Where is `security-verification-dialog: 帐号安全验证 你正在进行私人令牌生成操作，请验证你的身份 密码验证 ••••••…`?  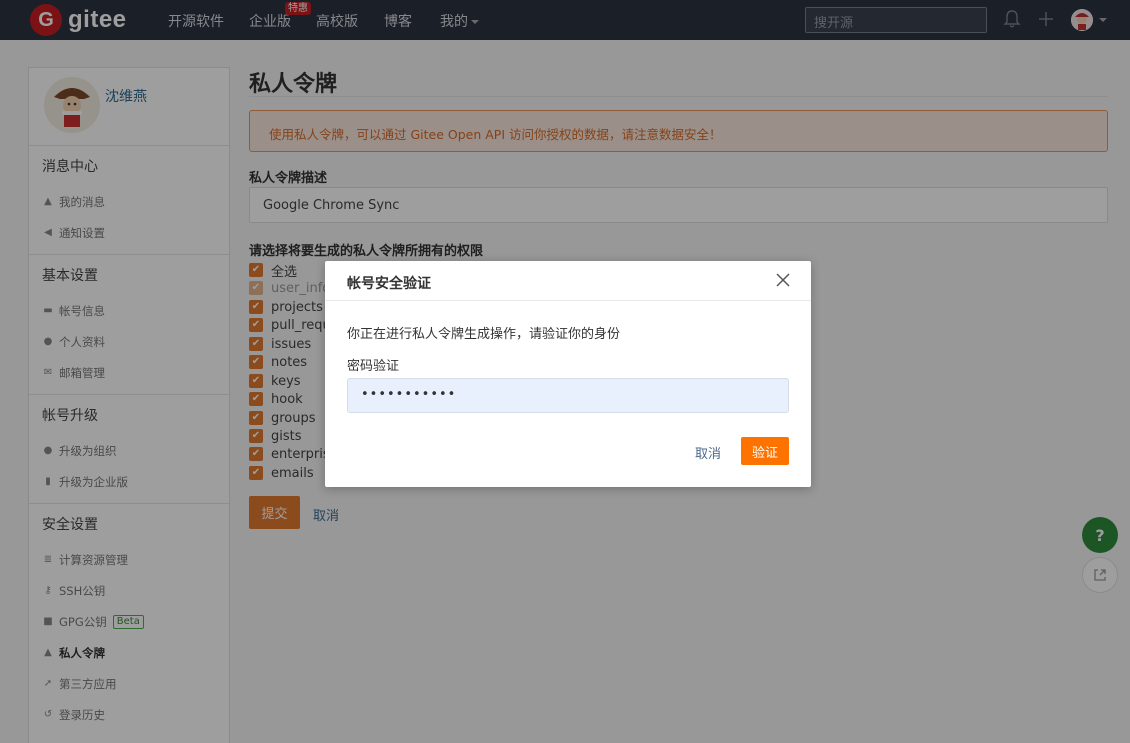 security-verification-dialog: 帐号安全验证 你正在进行私人令牌生成操作，请验证你的身份 密码验证 ••••••… is located at coordinates (568, 374).